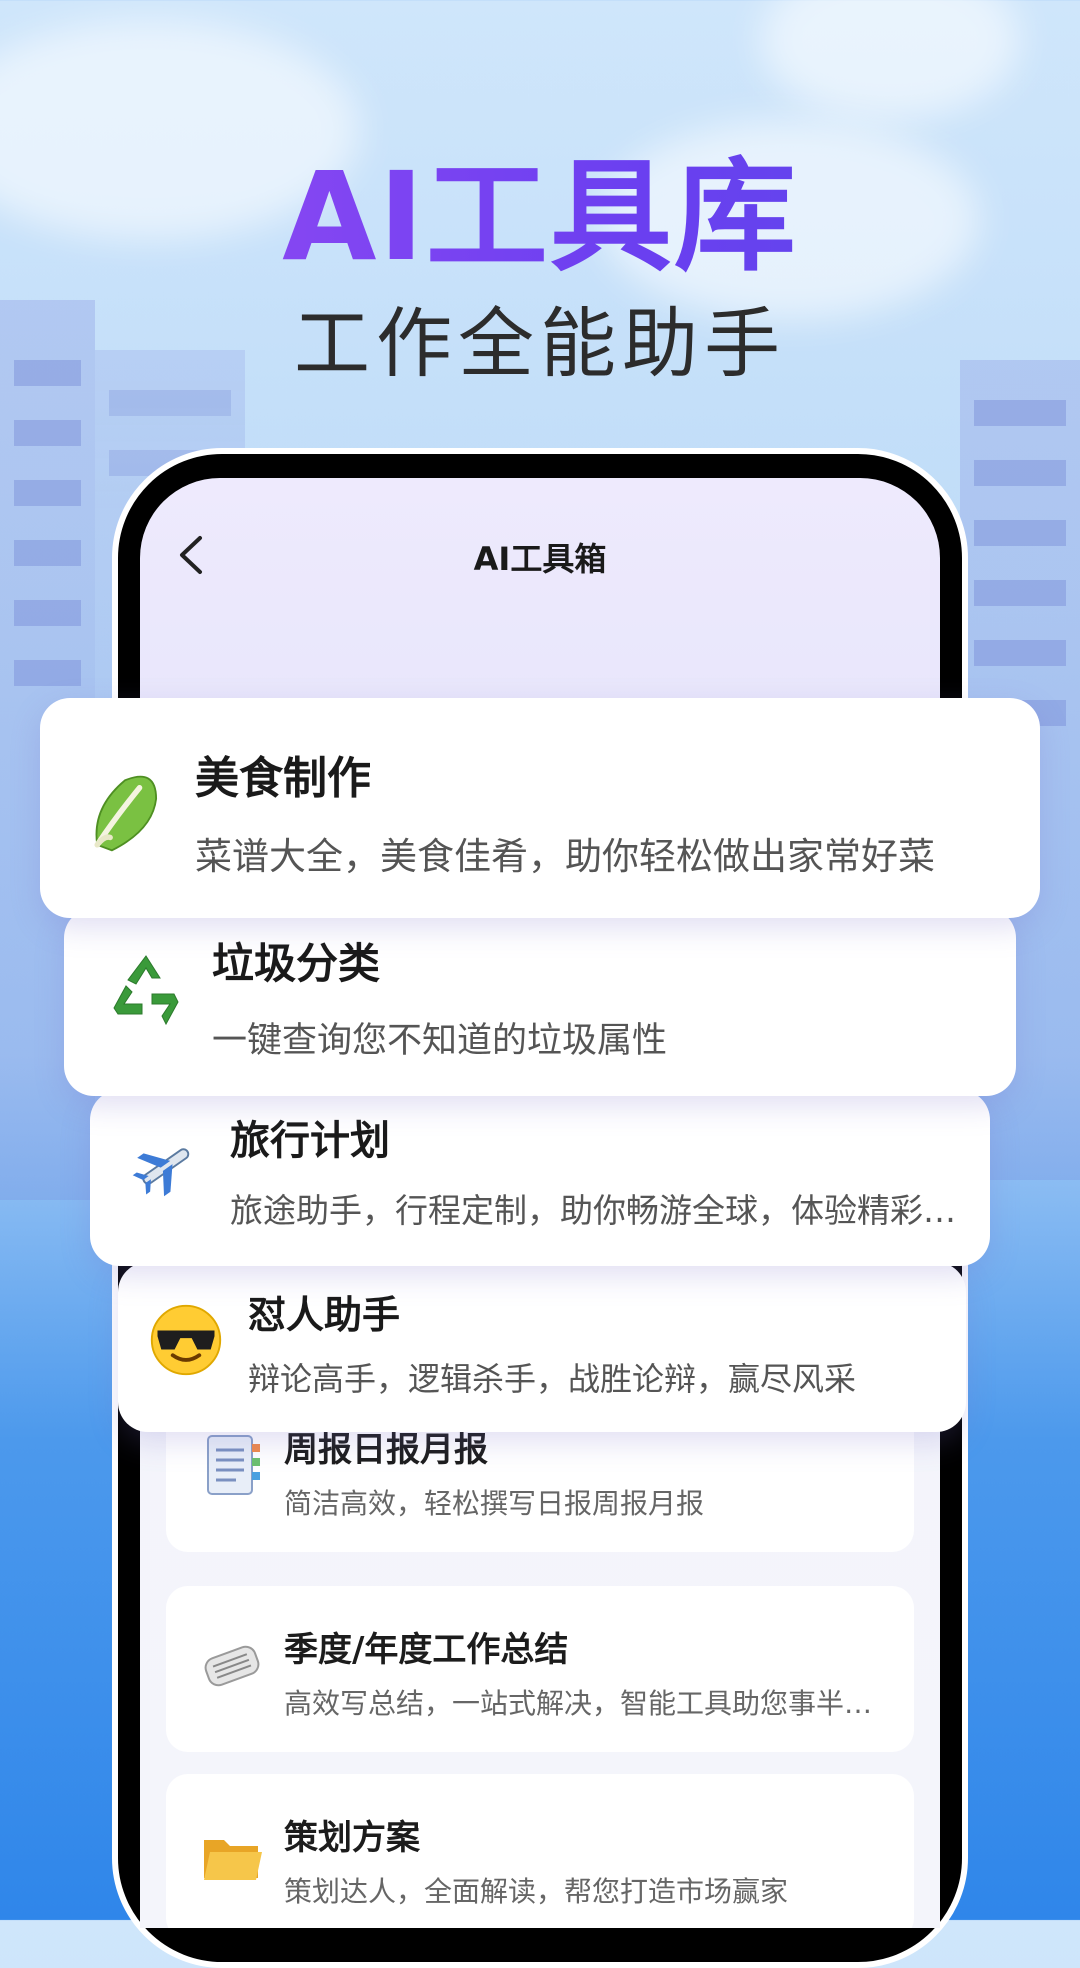  Describe the element at coordinates (426, 1650) in the screenshot. I see `tool-title: 季度/年度工作总结` at that location.